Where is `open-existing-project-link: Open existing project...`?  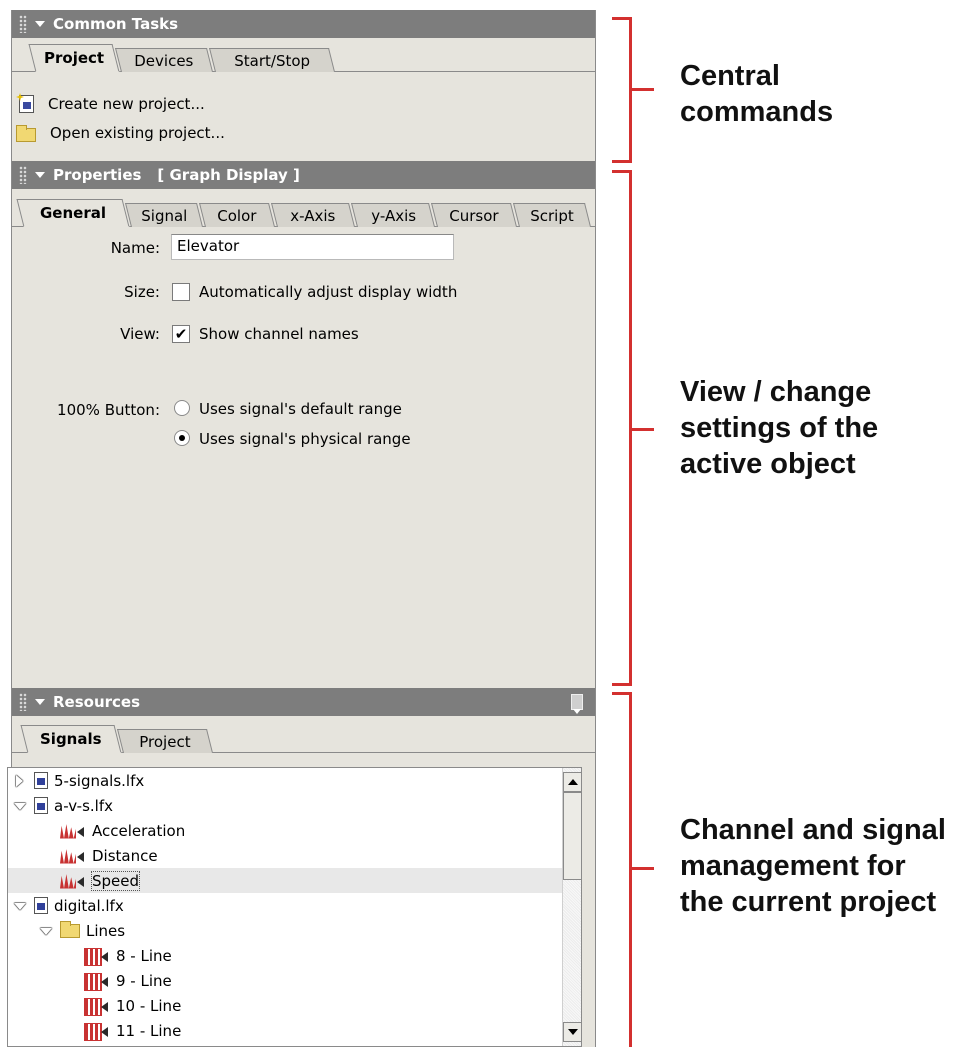
open-existing-project-link: Open existing project... is located at coordinates (120, 133).